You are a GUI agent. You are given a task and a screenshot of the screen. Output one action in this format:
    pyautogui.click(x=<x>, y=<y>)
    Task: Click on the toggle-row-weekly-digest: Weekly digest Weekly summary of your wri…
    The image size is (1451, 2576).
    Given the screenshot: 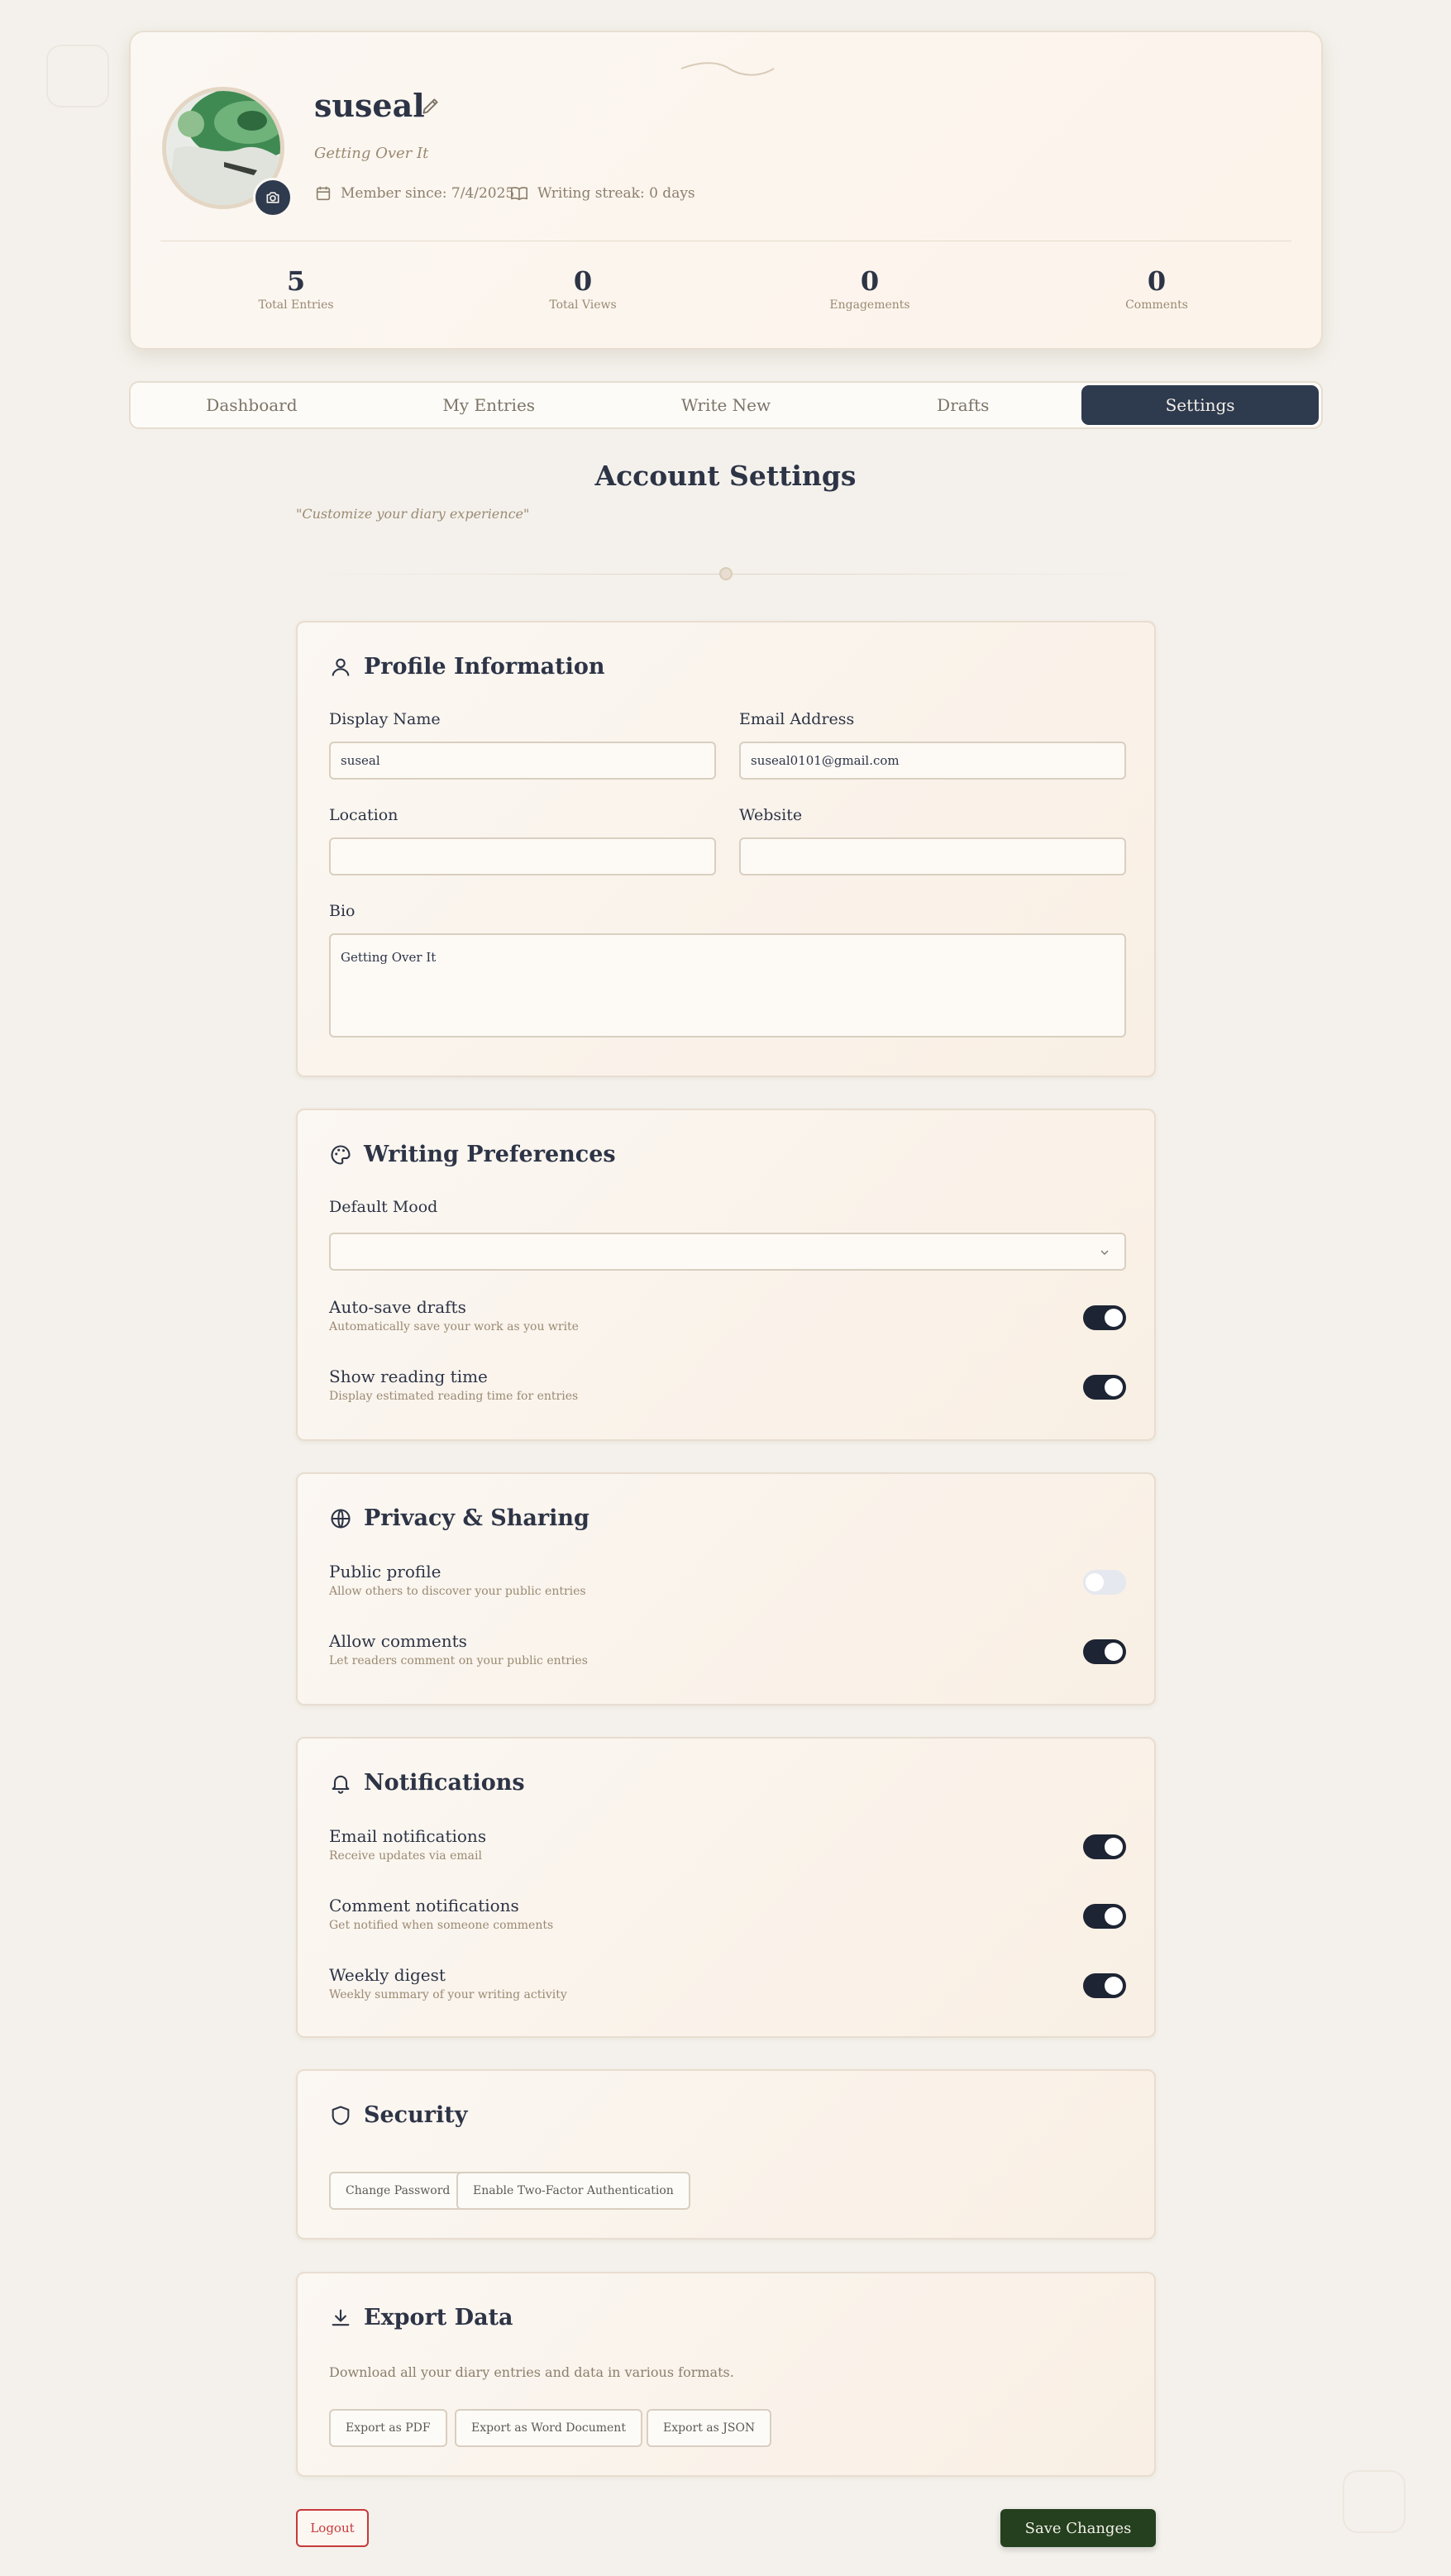 What is the action you would take?
    pyautogui.click(x=728, y=1983)
    